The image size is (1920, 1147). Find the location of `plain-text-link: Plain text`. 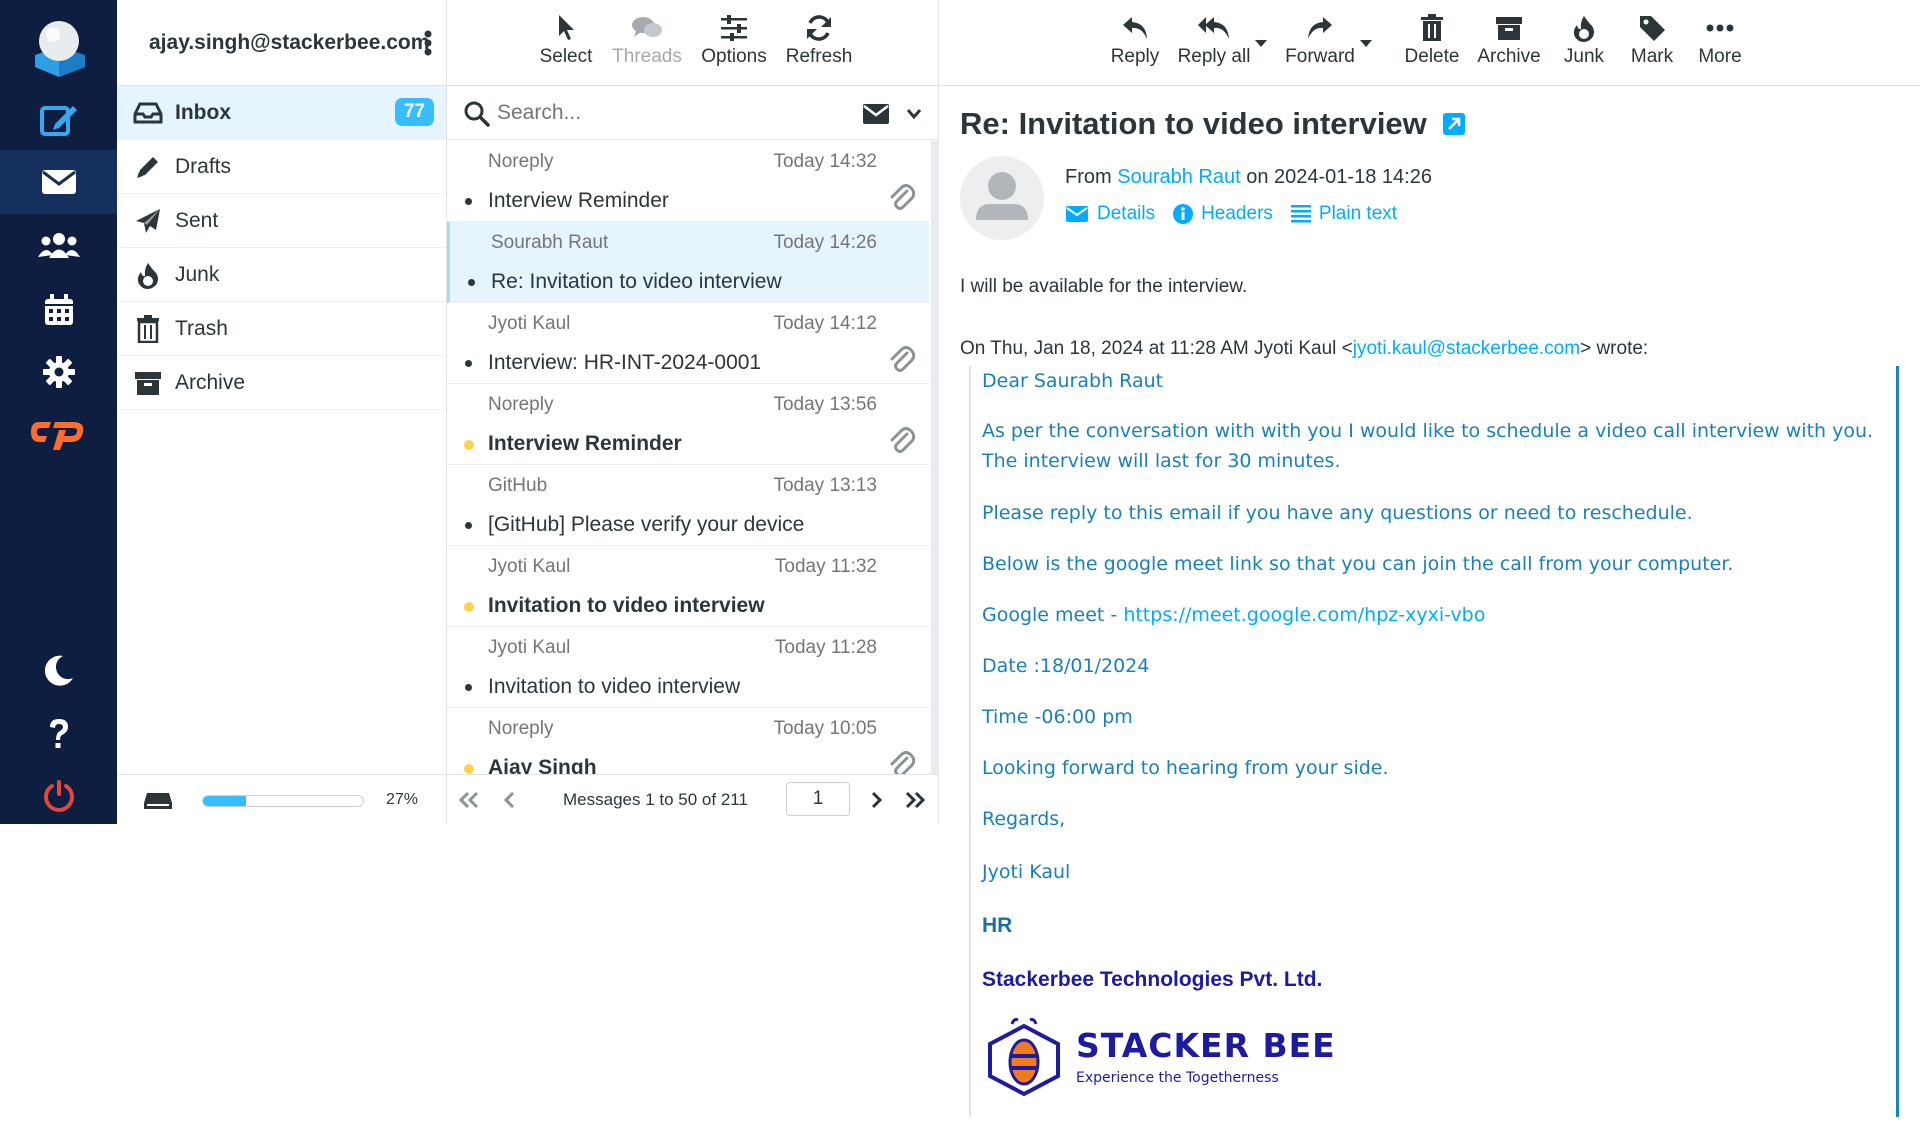

plain-text-link: Plain text is located at coordinates (1344, 214).